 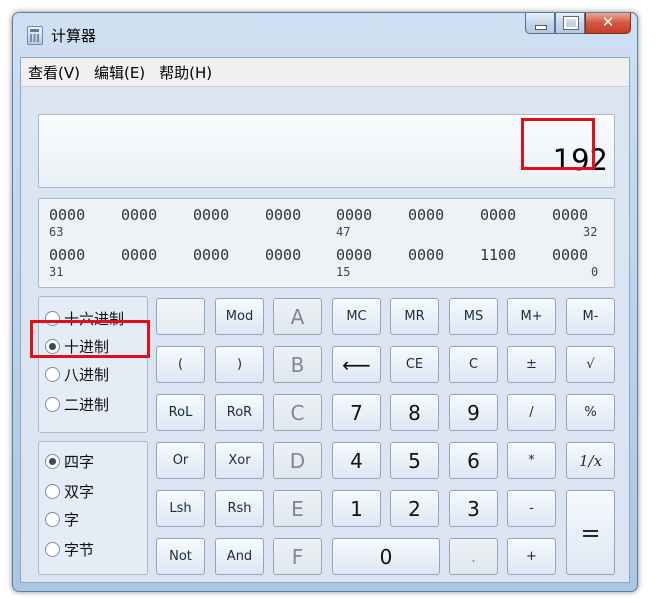 I want to click on maximize-icon, so click(x=571, y=23).